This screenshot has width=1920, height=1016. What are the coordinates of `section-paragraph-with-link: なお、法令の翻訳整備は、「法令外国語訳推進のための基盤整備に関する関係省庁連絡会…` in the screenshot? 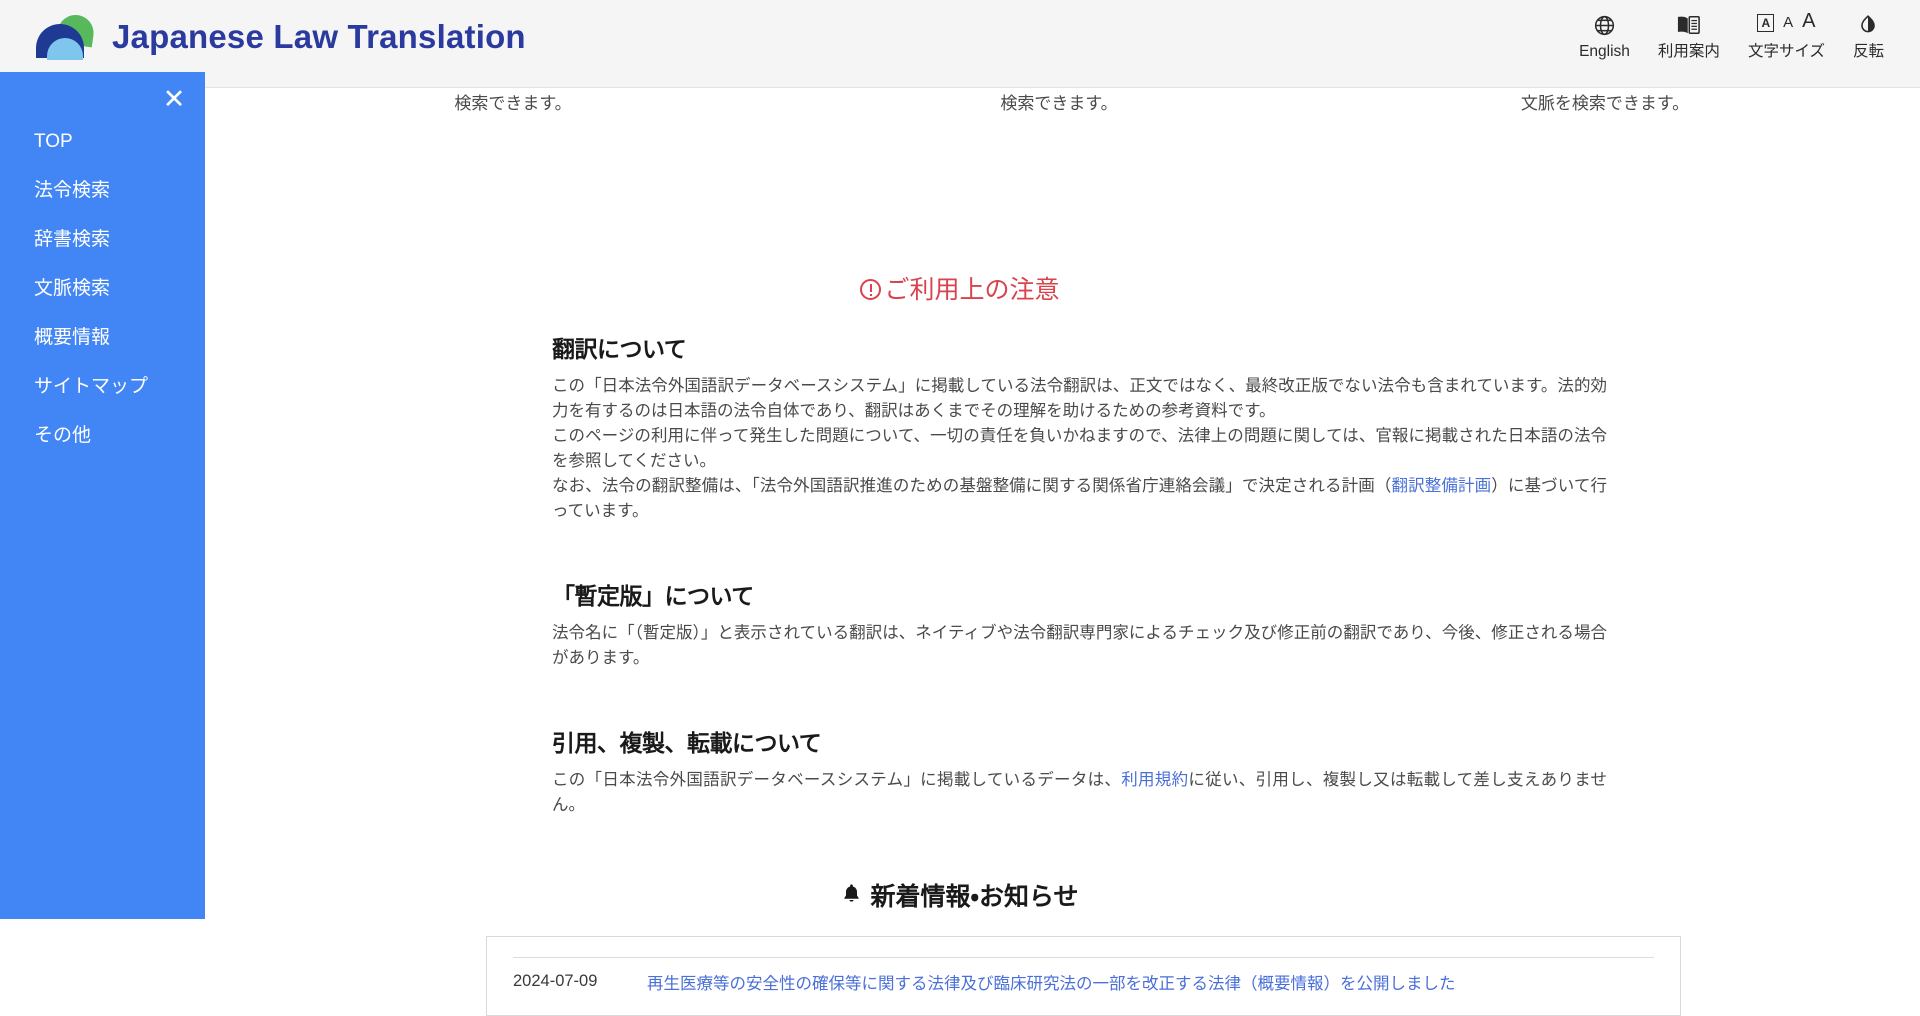 It's located at (1079, 499).